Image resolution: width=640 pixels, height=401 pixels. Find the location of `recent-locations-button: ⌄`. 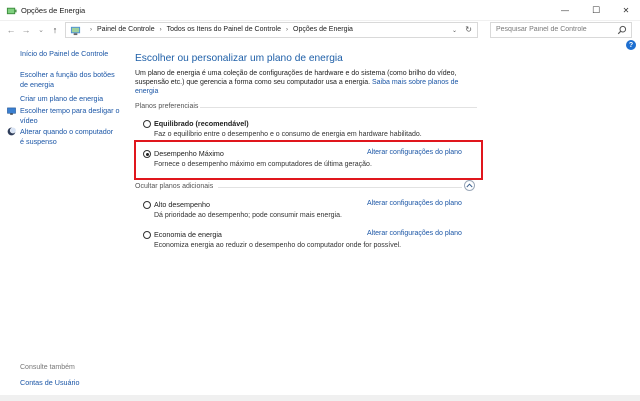

recent-locations-button: ⌄ is located at coordinates (41, 30).